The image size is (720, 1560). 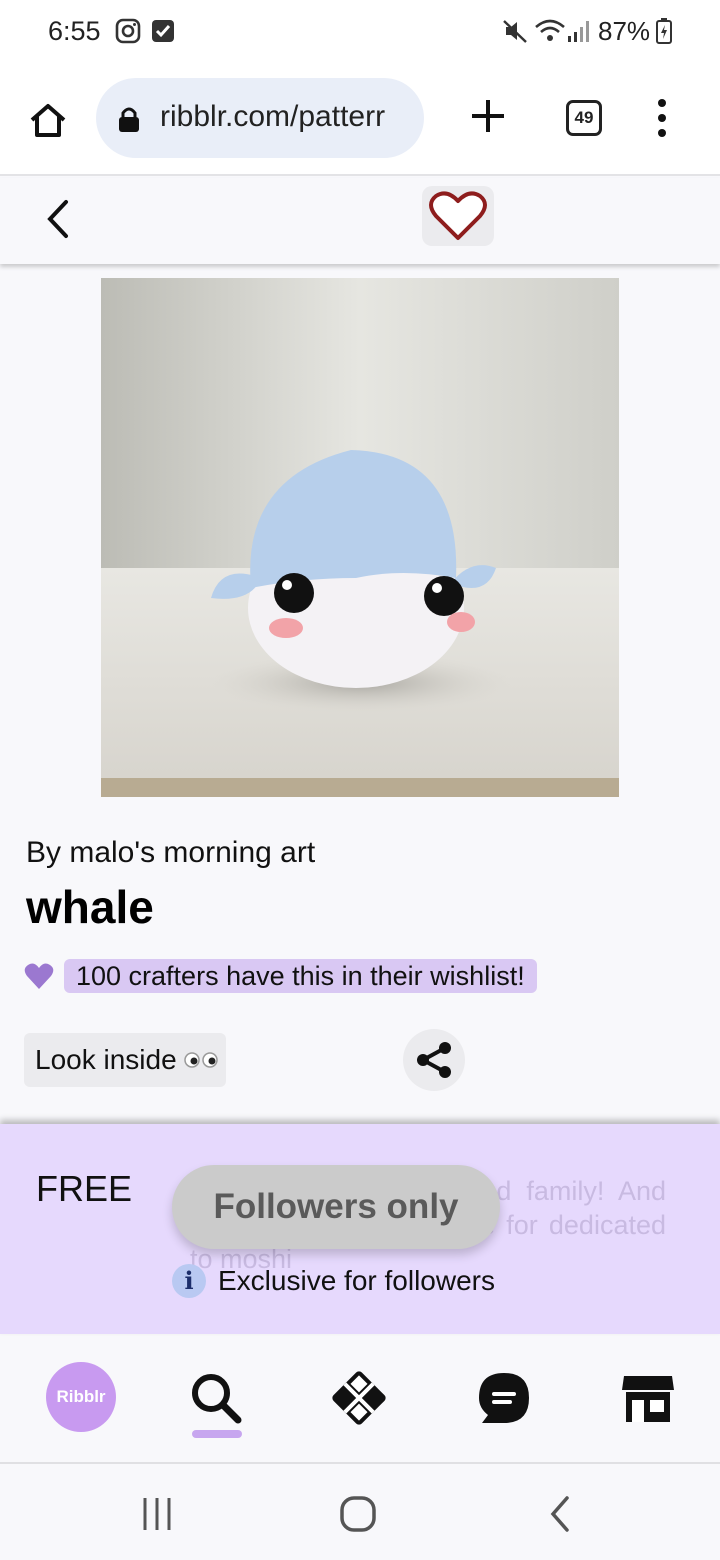 I want to click on lock-icon, so click(x=129, y=119).